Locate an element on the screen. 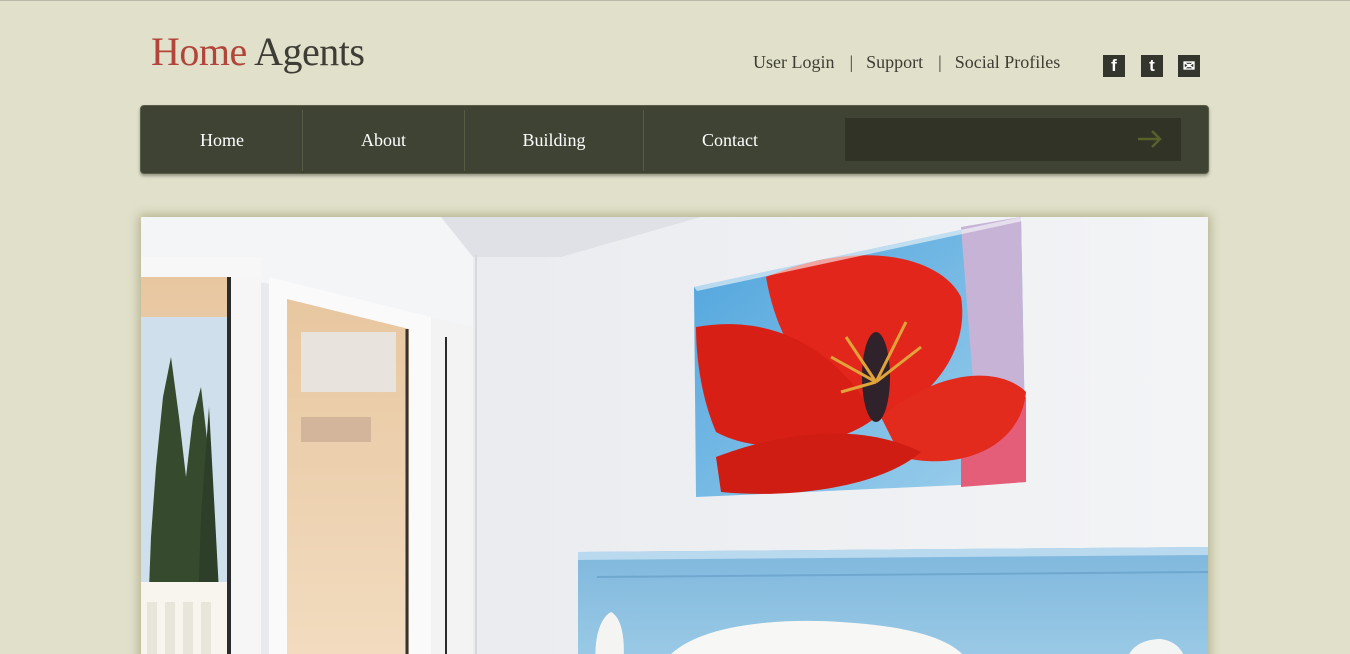  top-links: User Login | Support | Social Profiles is located at coordinates (906, 62).